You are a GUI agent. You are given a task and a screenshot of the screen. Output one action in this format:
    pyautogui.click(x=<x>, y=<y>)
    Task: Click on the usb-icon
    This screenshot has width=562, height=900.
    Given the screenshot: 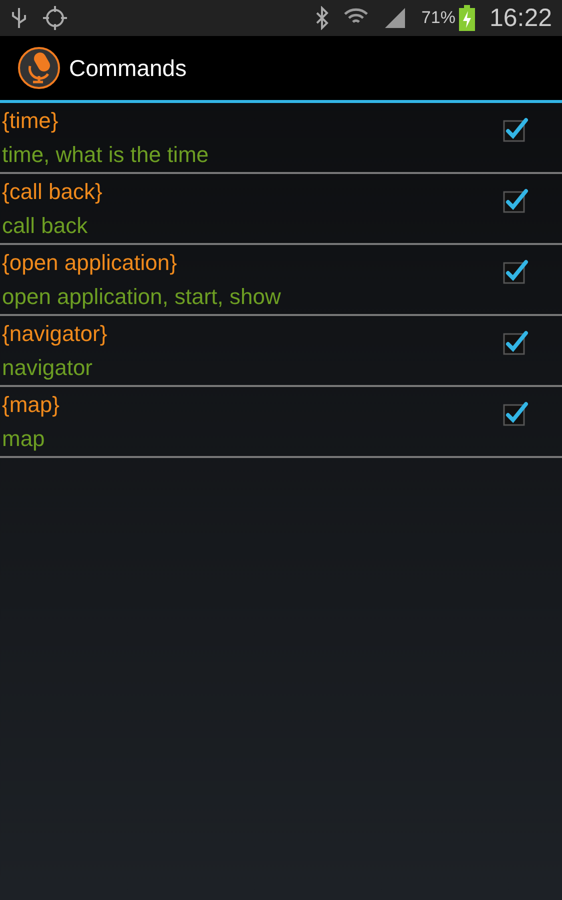 What is the action you would take?
    pyautogui.click(x=19, y=18)
    